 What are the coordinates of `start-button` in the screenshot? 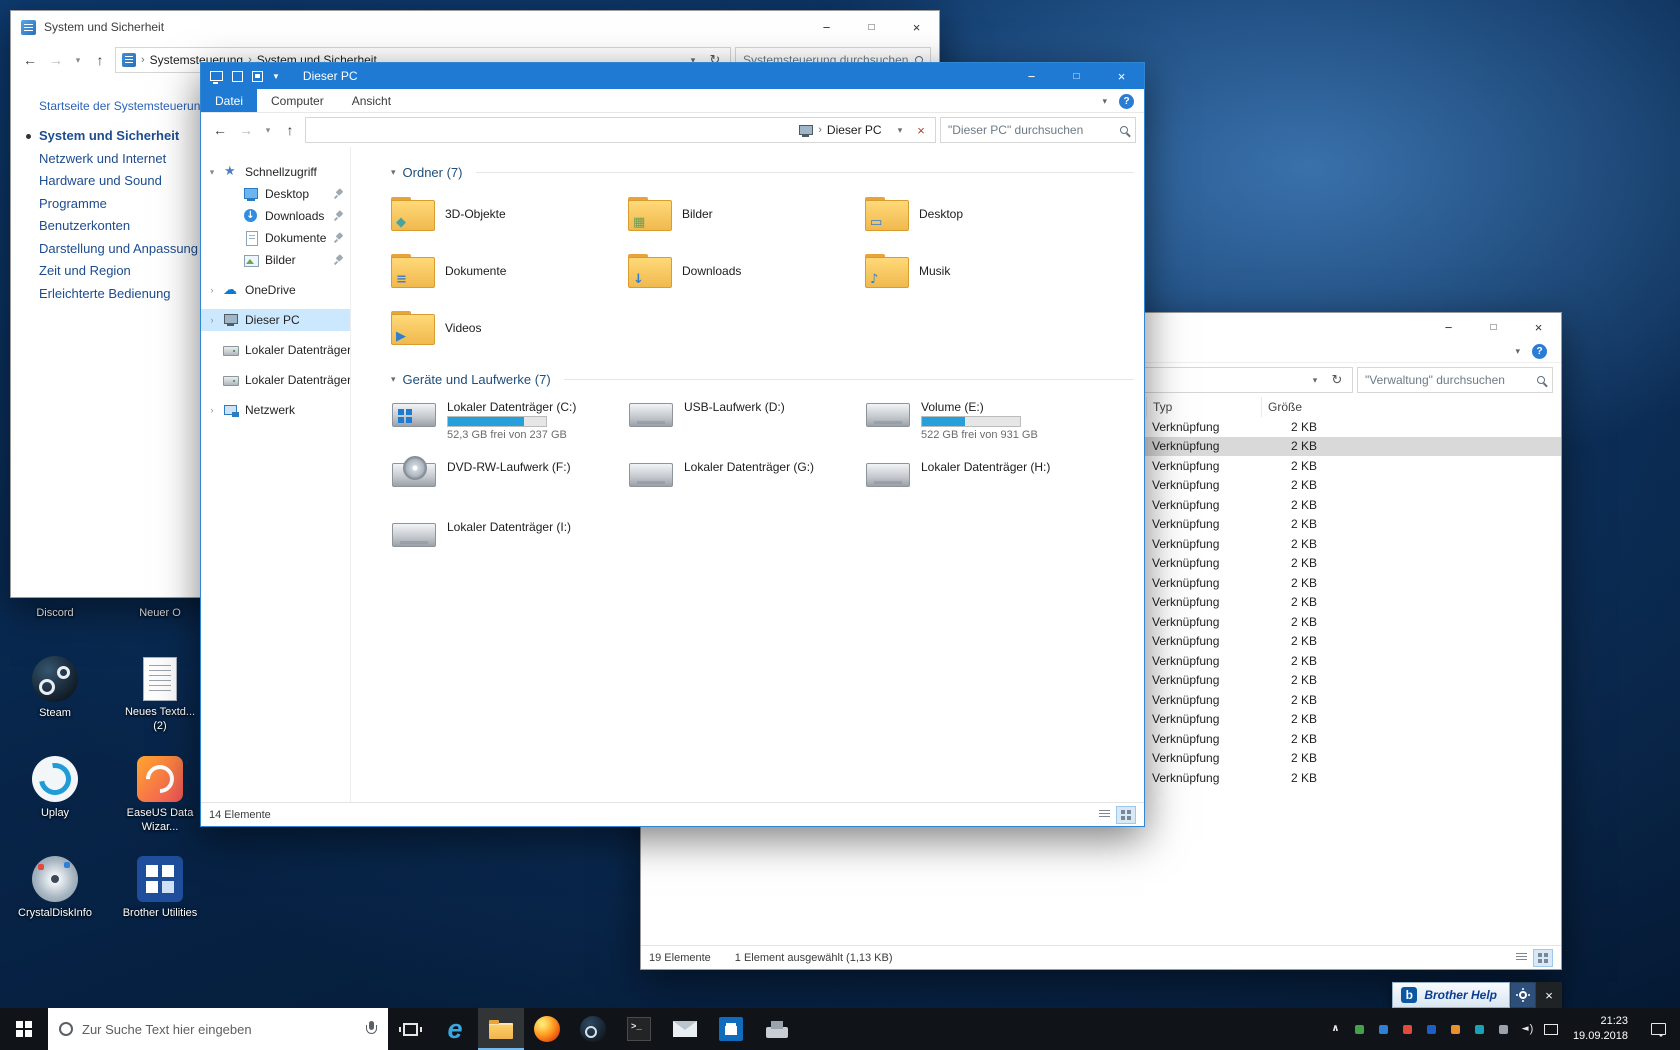 It's located at (24, 1029).